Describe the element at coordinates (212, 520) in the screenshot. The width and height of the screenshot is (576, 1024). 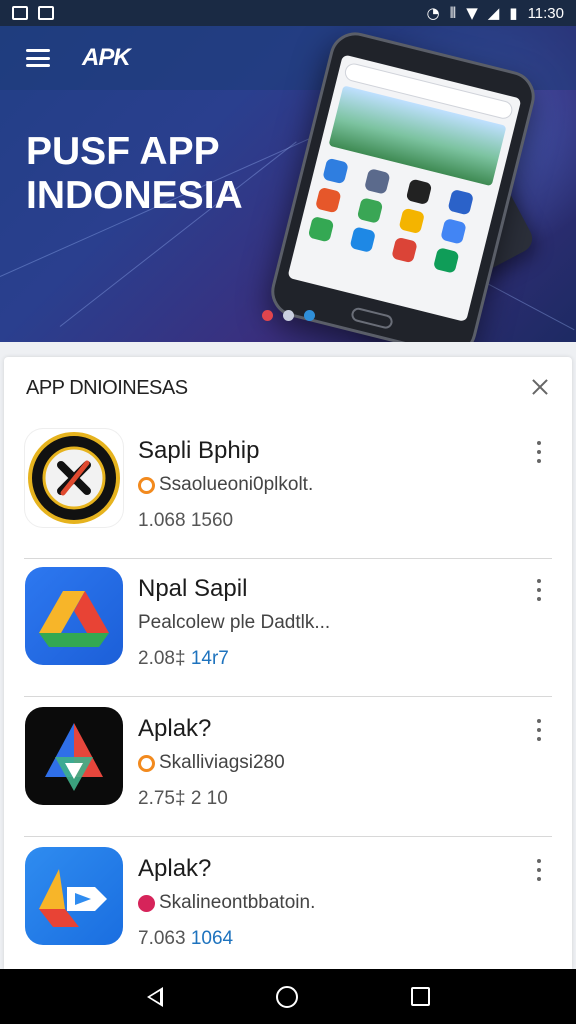
I see `app-stat-b: 1560` at that location.